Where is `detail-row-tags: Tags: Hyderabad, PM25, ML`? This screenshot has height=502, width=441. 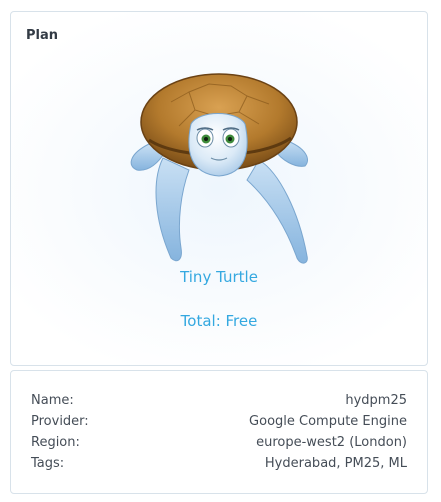
detail-row-tags: Tags: Hyderabad, PM25, ML is located at coordinates (219, 466).